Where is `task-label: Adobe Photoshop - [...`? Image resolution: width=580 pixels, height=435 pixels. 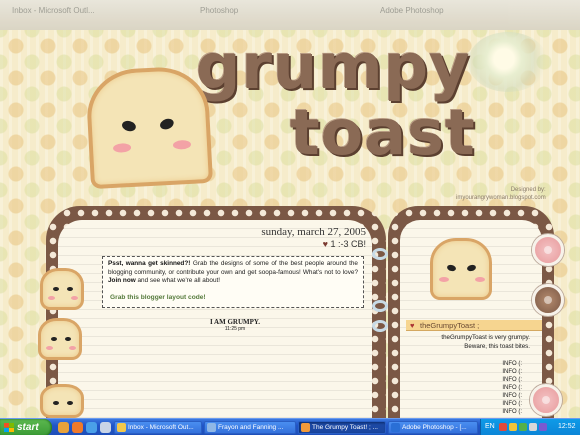 task-label: Adobe Photoshop - [... is located at coordinates (434, 427).